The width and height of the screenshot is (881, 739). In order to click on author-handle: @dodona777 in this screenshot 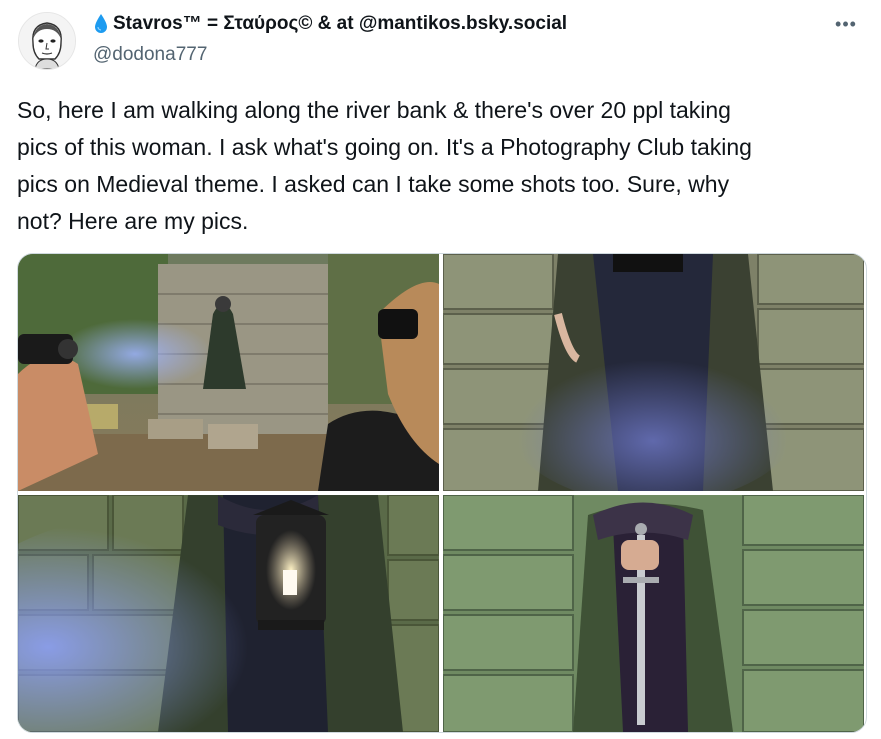, I will do `click(150, 55)`.